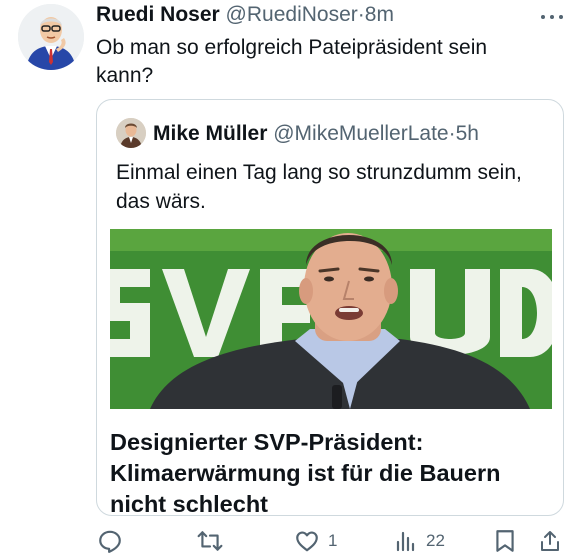  I want to click on more-icon-glyph, so click(552, 17).